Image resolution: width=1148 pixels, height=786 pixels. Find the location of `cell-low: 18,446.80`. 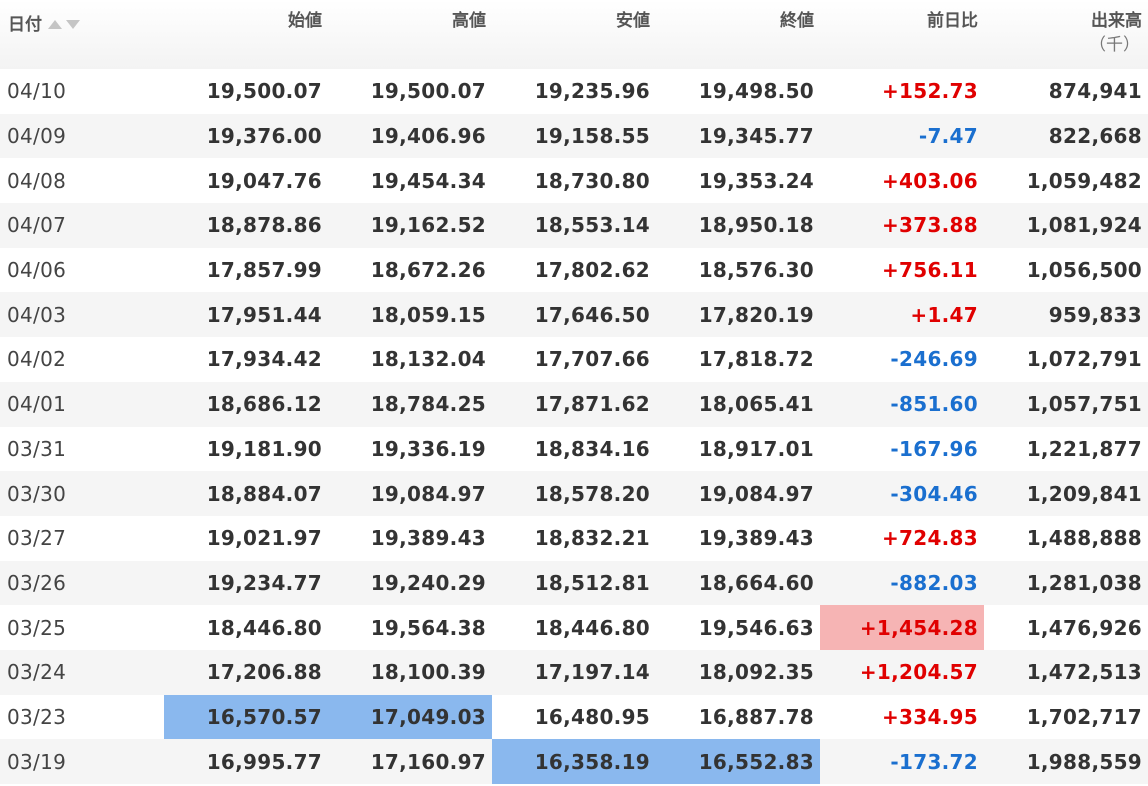

cell-low: 18,446.80 is located at coordinates (592, 627).